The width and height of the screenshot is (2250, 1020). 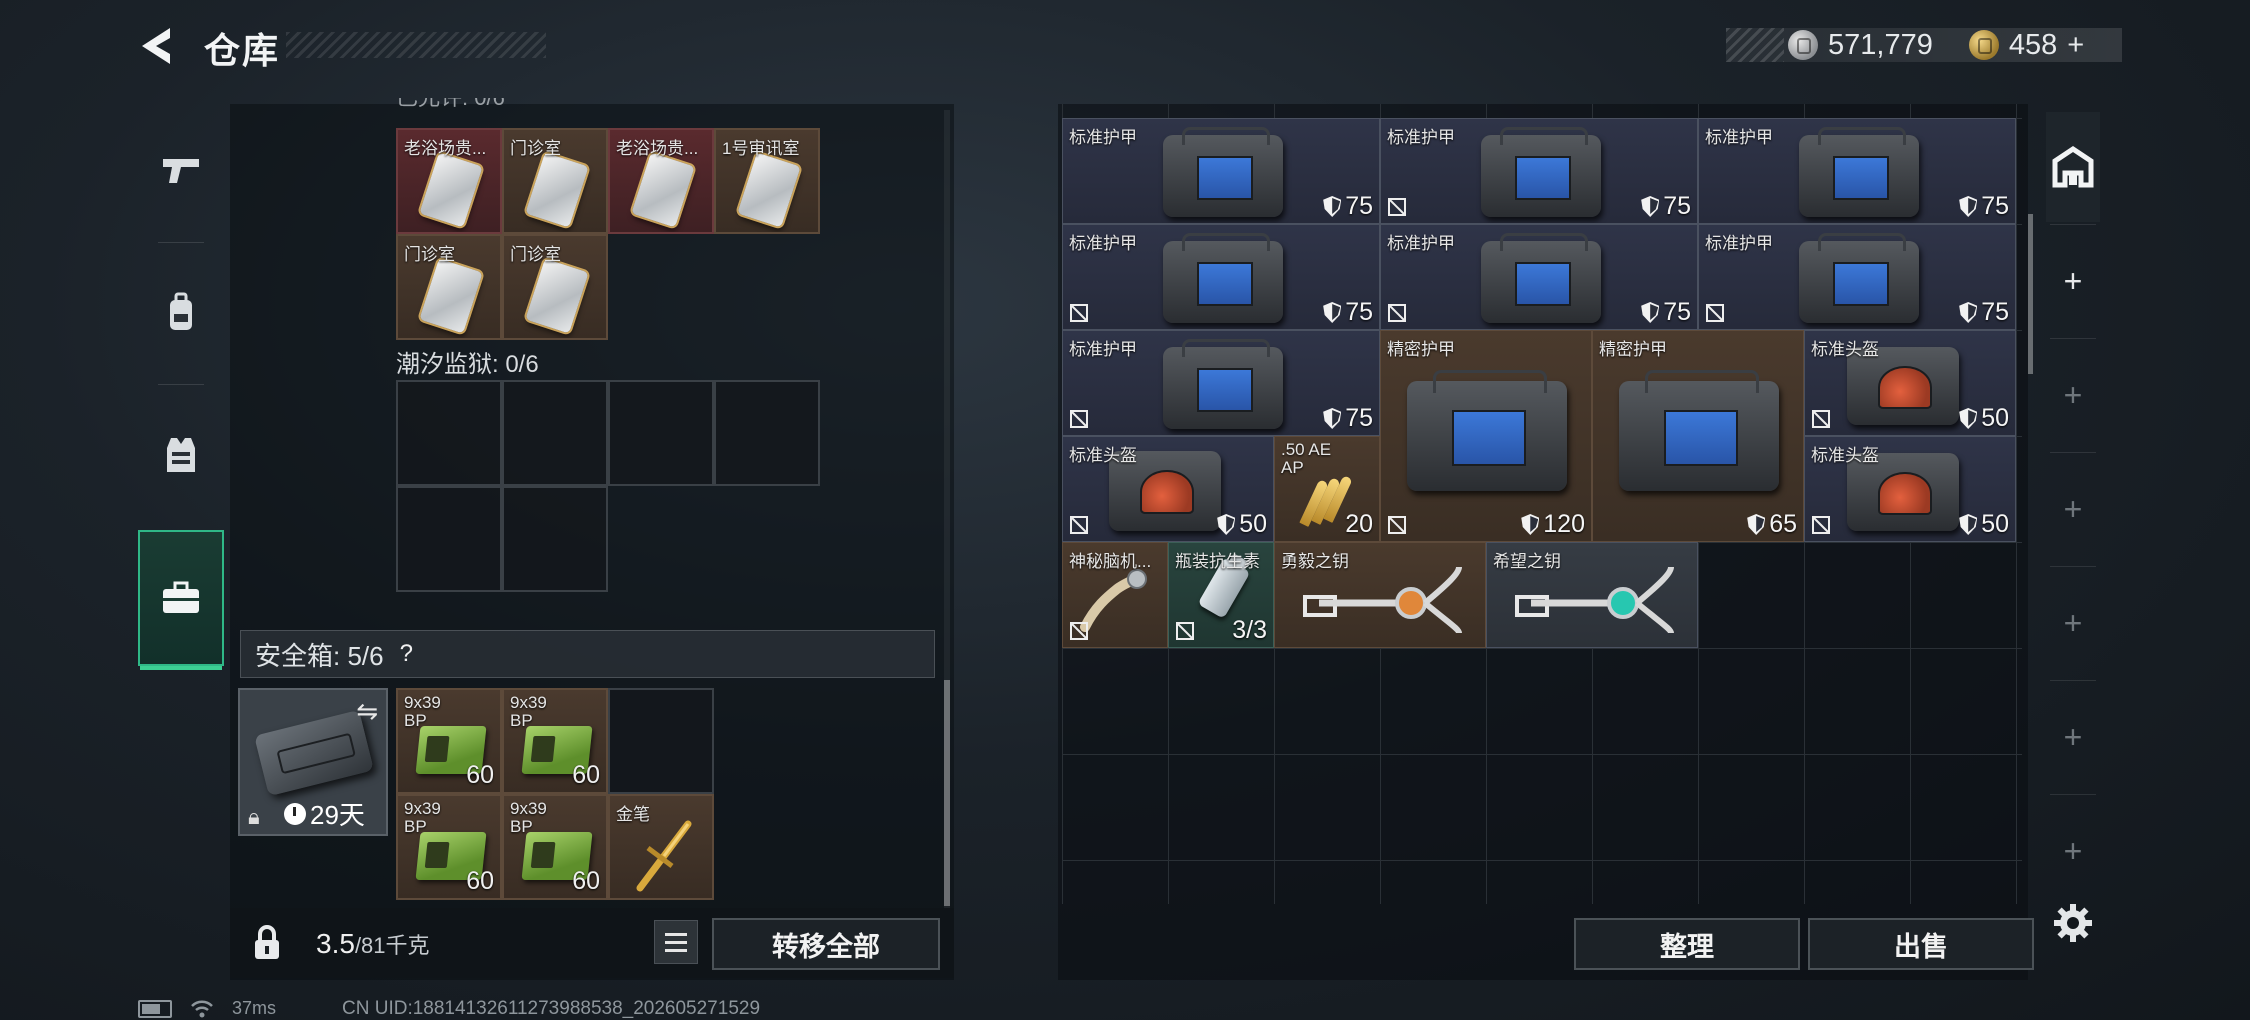 I want to click on precision-armor-item: 精密护甲 120, so click(x=1486, y=436).